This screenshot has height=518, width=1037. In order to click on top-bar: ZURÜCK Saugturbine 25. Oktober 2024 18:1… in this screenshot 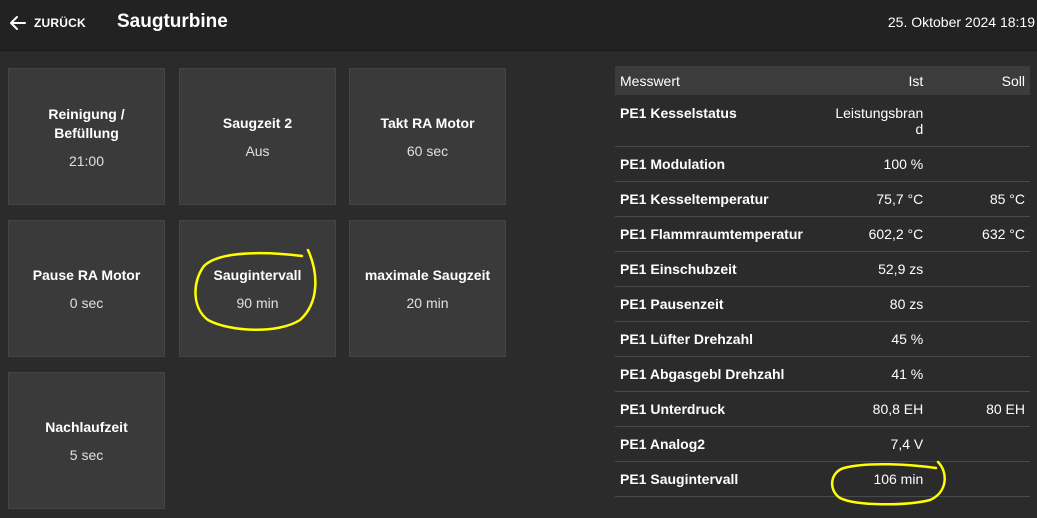, I will do `click(518, 25)`.